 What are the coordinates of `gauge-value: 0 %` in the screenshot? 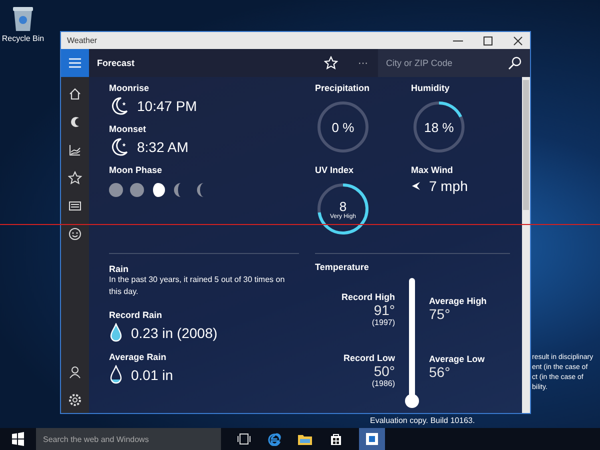 It's located at (343, 127).